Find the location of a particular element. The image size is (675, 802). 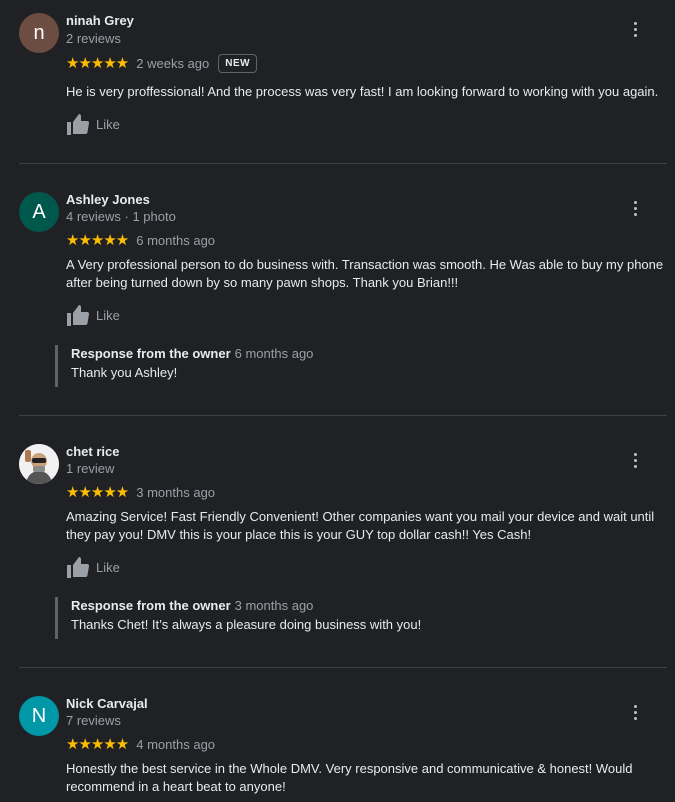

rating-row: ★★★★★ 3 months ago is located at coordinates (140, 492).